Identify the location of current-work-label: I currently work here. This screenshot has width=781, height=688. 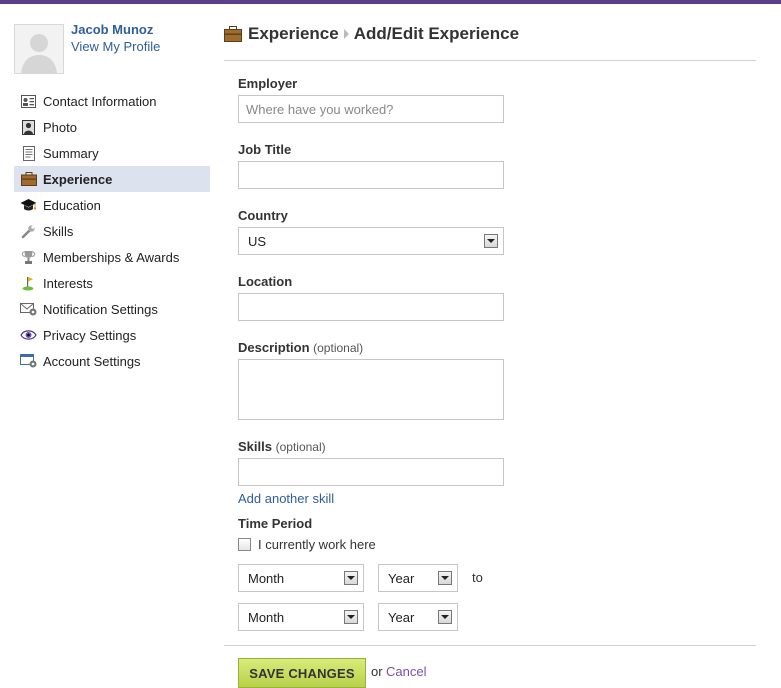
(317, 544).